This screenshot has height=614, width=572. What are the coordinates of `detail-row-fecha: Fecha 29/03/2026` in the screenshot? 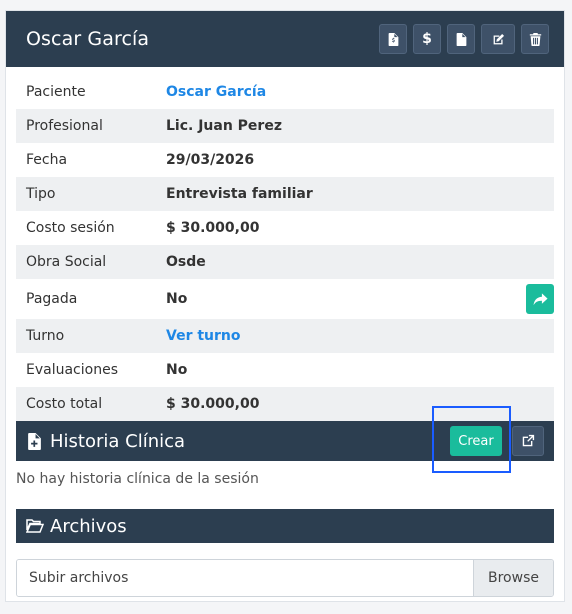 It's located at (285, 160).